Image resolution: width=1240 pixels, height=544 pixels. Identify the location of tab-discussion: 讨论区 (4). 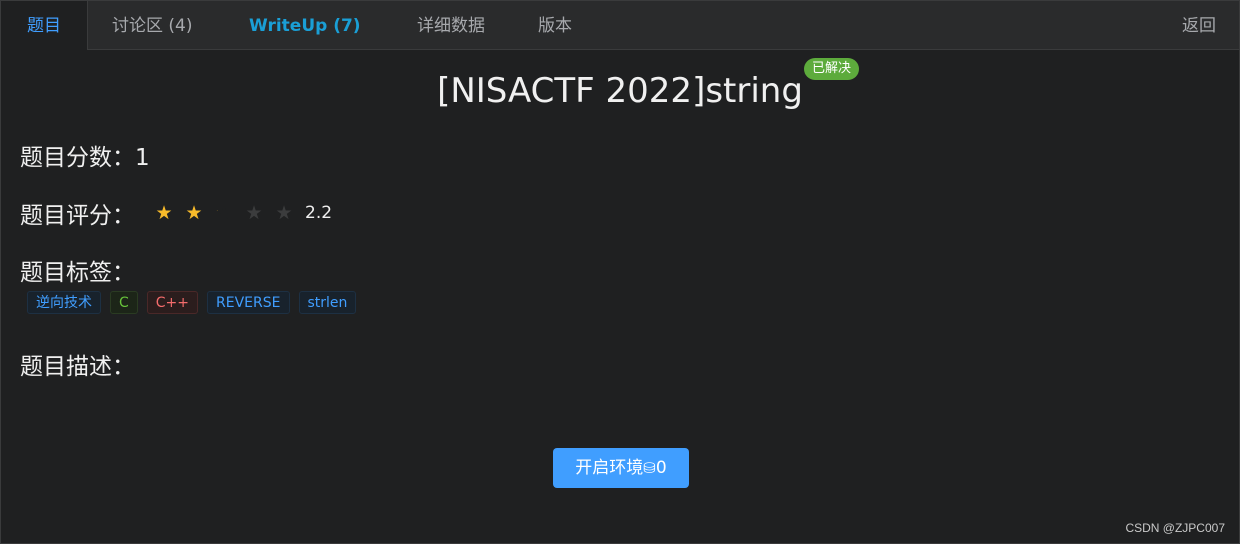
(152, 25).